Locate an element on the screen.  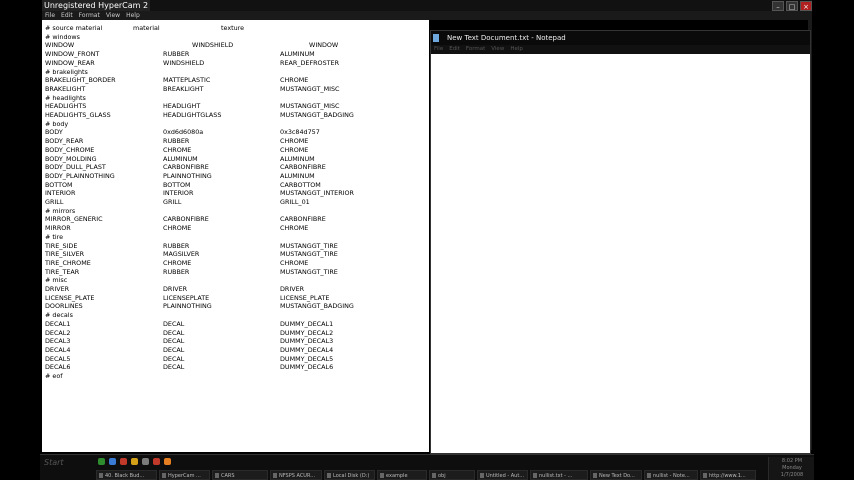
taskbar-button: example is located at coordinates (402, 475).